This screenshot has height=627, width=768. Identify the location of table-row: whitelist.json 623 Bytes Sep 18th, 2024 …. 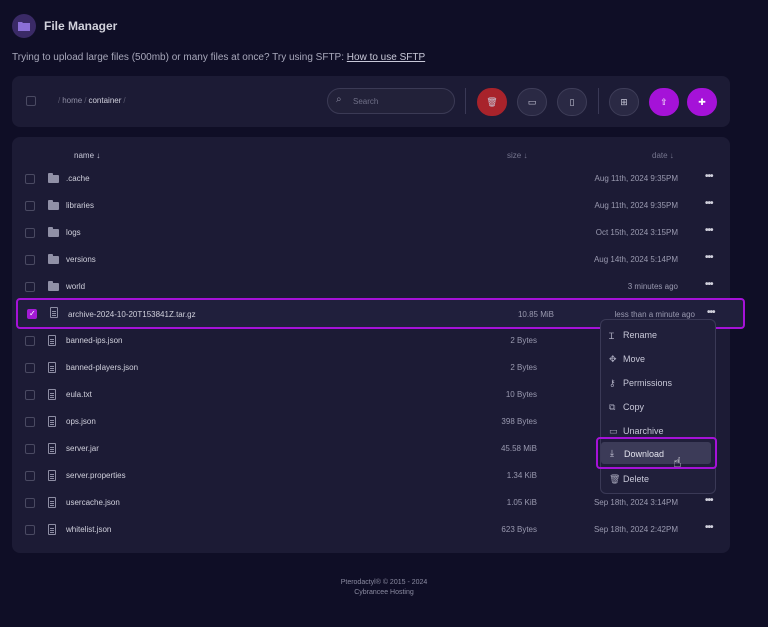
(371, 529).